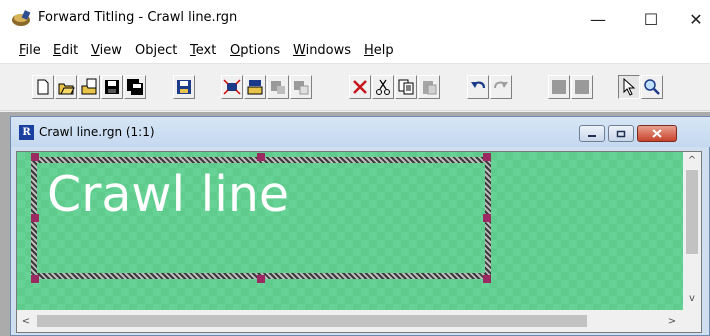 Image resolution: width=710 pixels, height=336 pixels. I want to click on open-template-button, so click(89, 87).